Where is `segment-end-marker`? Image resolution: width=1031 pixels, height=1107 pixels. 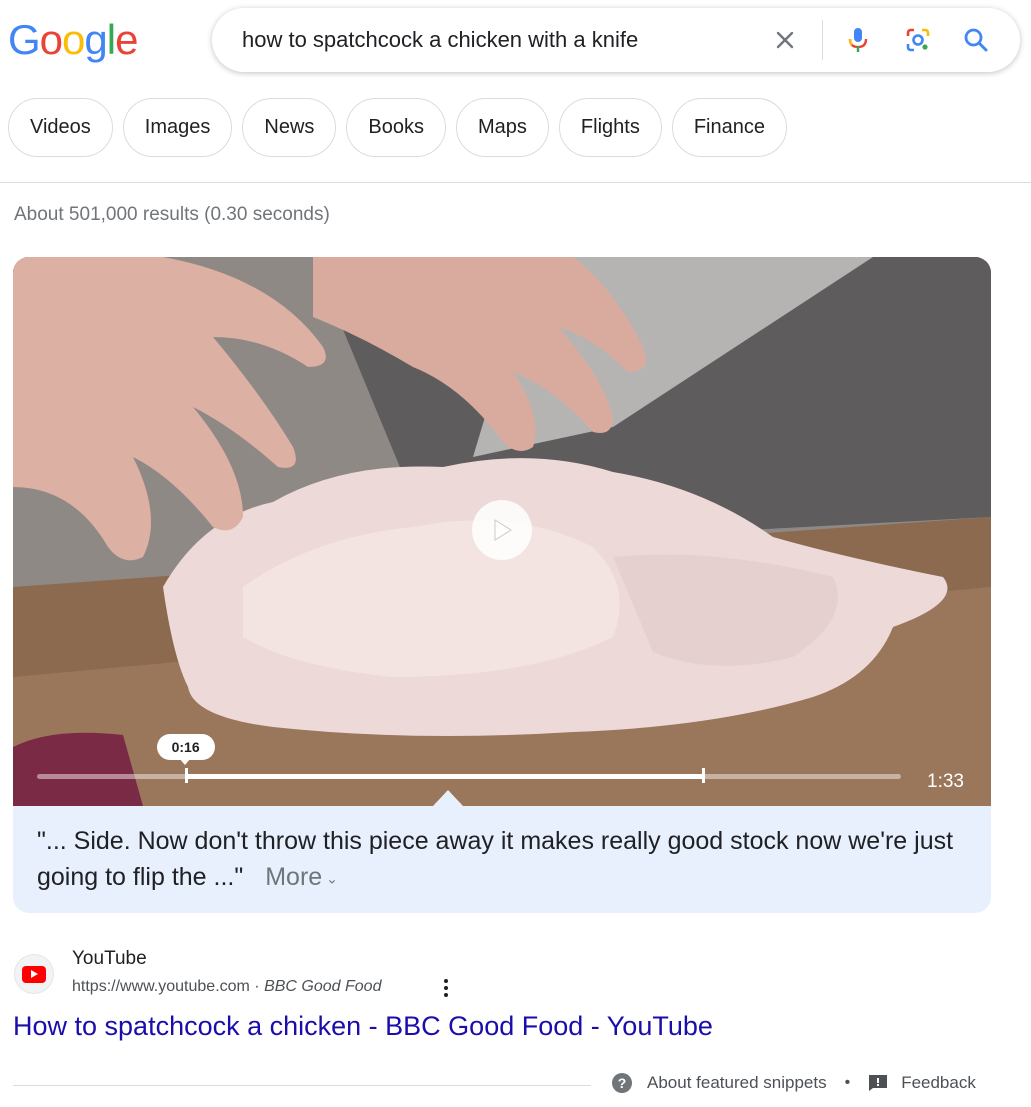
segment-end-marker is located at coordinates (703, 775).